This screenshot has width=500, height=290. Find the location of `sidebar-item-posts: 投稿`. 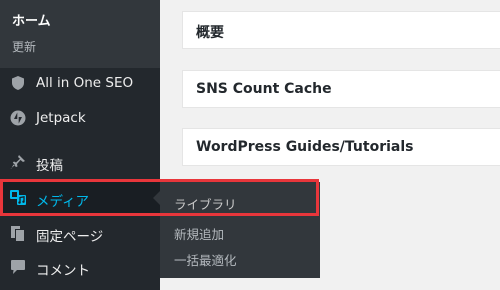

sidebar-item-posts: 投稿 is located at coordinates (80, 162).